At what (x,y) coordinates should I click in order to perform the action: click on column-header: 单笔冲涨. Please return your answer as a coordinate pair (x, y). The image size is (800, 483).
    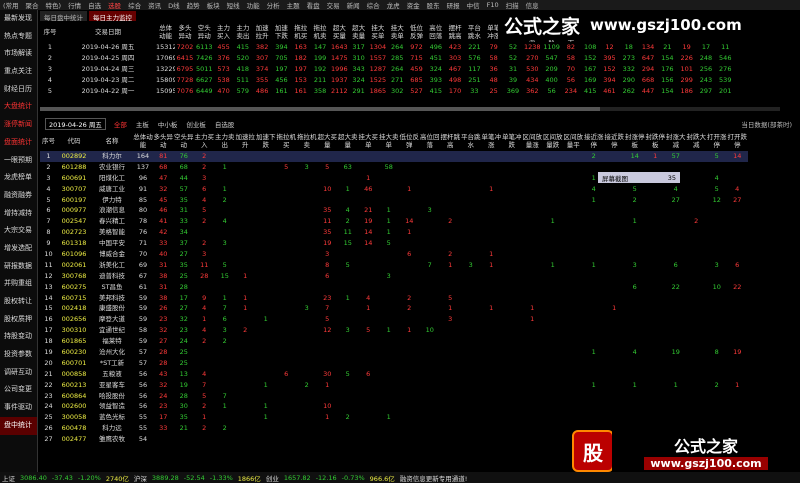
    Looking at the image, I should click on (491, 141).